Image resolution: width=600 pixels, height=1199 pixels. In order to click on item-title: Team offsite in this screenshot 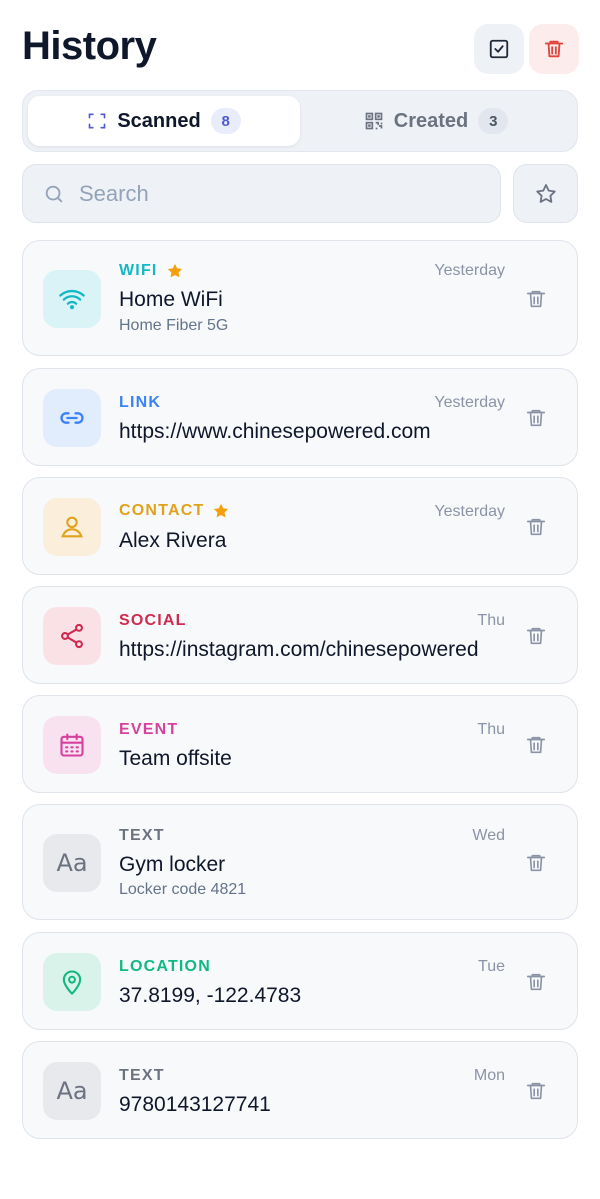, I will do `click(175, 758)`.